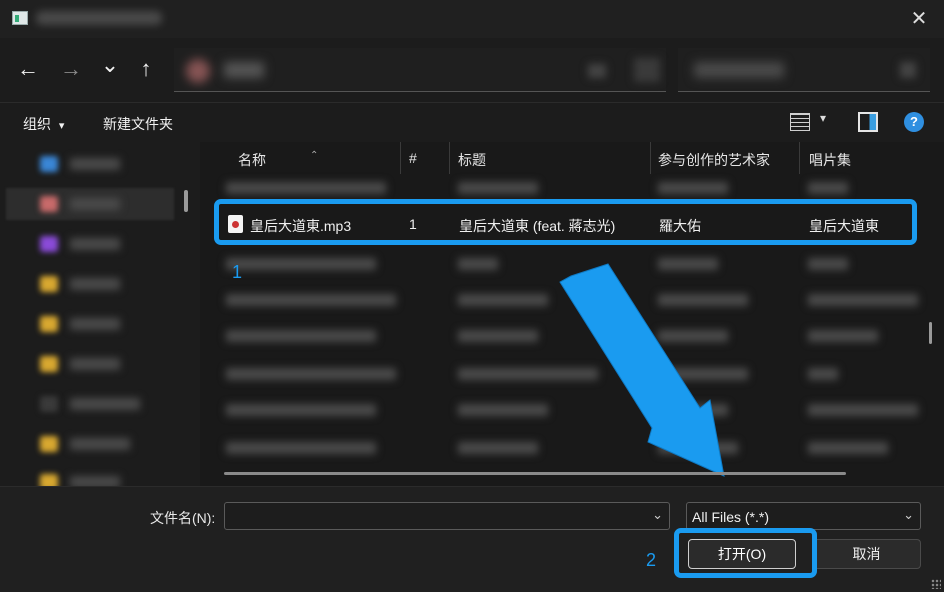 This screenshot has width=944, height=592. What do you see at coordinates (731, 517) in the screenshot?
I see `file-type-value: All Files (*.*)` at bounding box center [731, 517].